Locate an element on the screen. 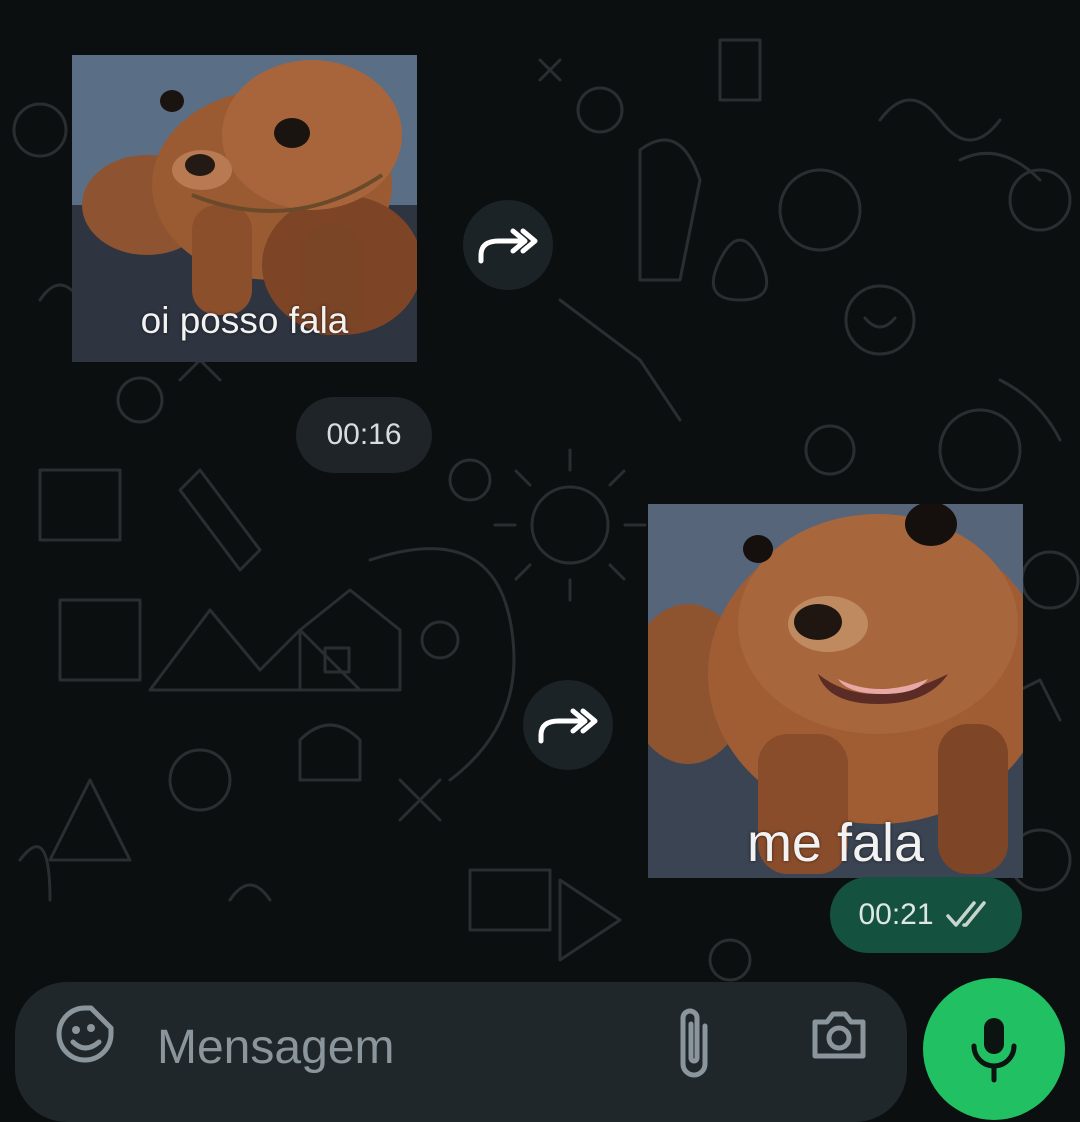 The width and height of the screenshot is (1080, 1122). message-timestamp: 00:16 is located at coordinates (364, 435).